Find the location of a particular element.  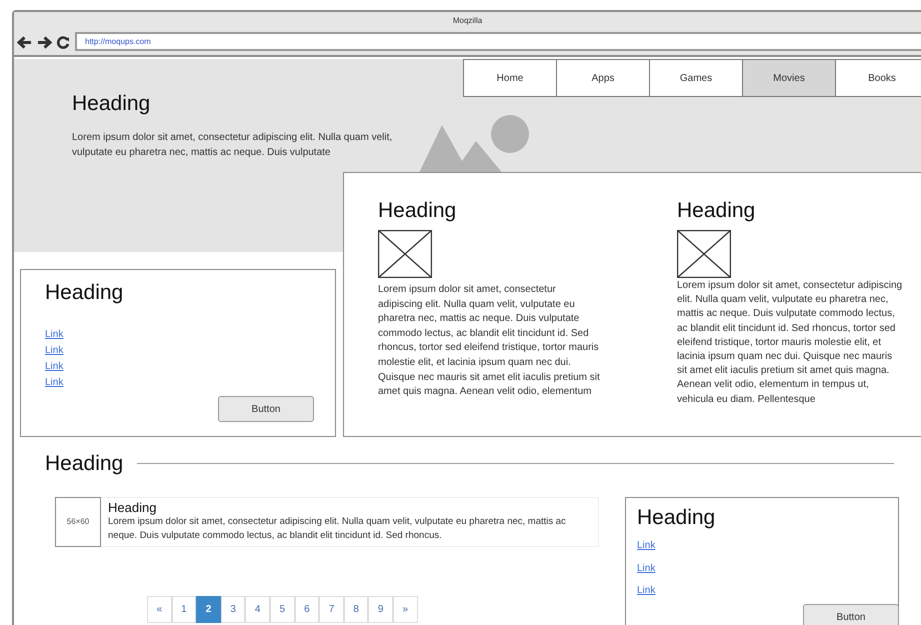

forward-icon is located at coordinates (44, 42).